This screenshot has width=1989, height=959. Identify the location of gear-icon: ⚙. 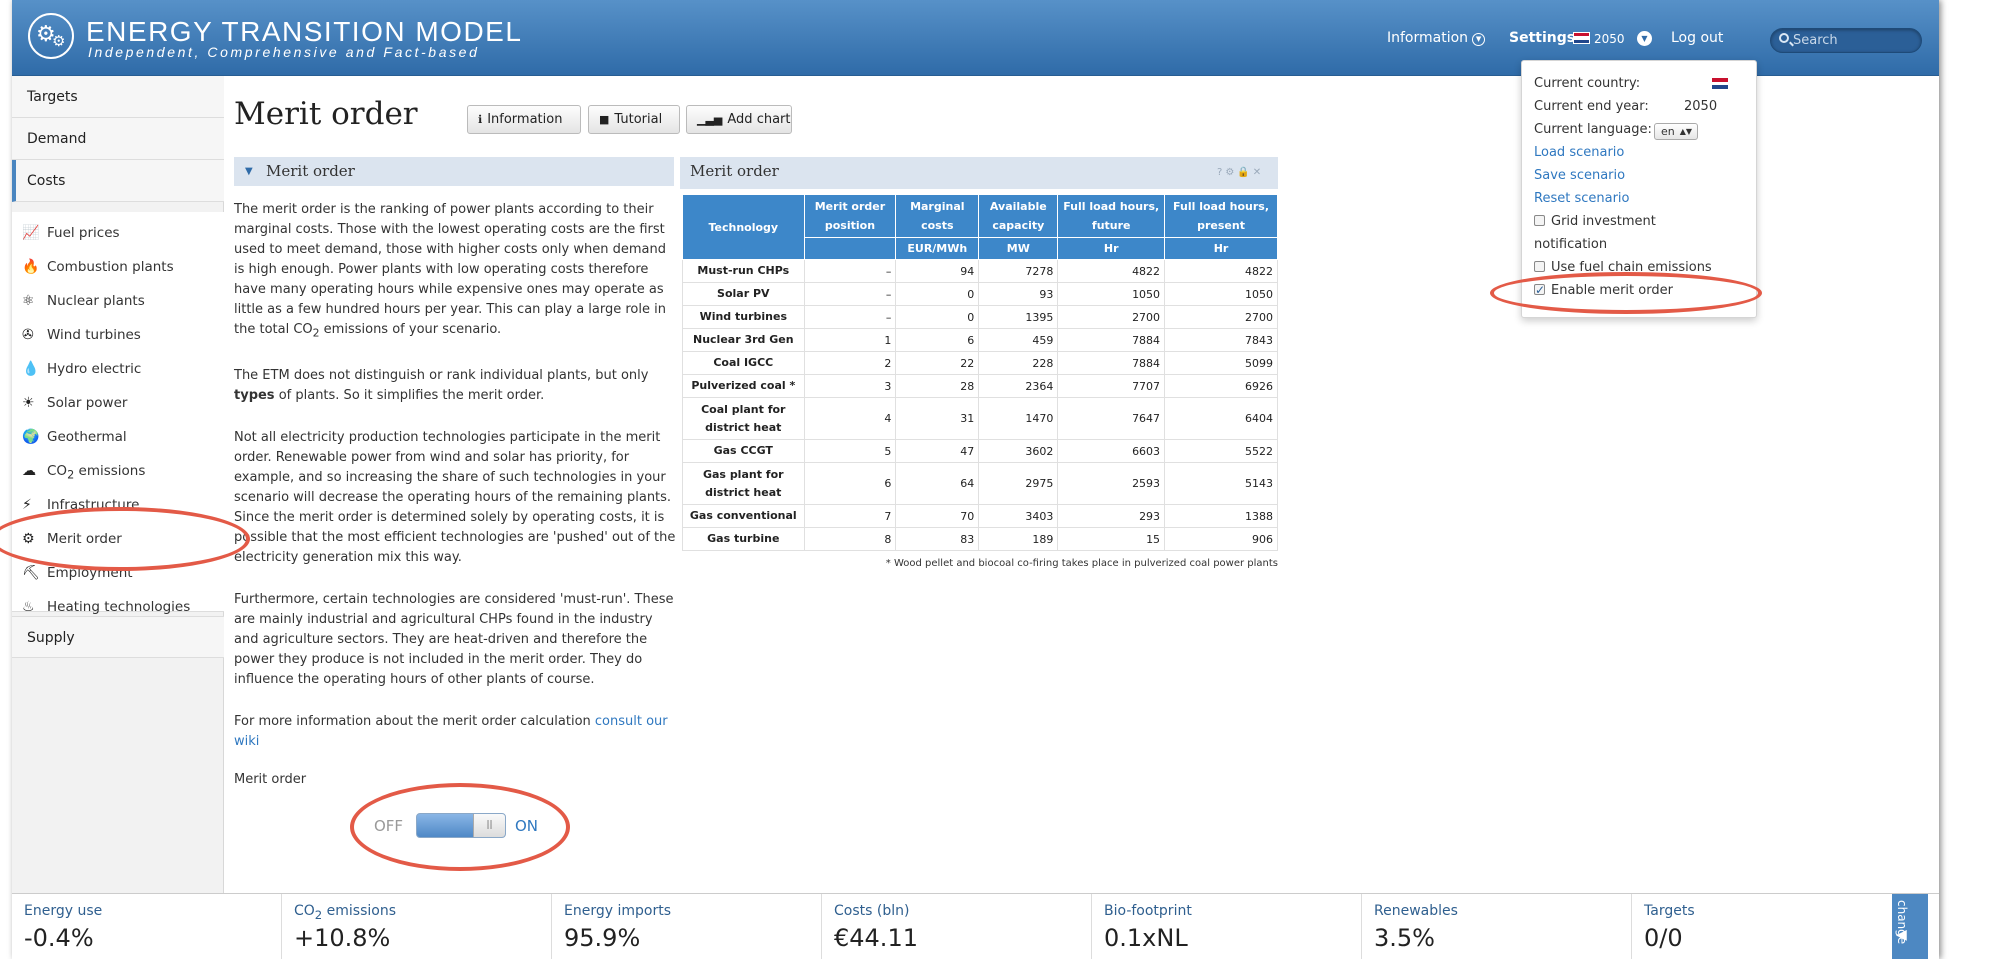
(1231, 172).